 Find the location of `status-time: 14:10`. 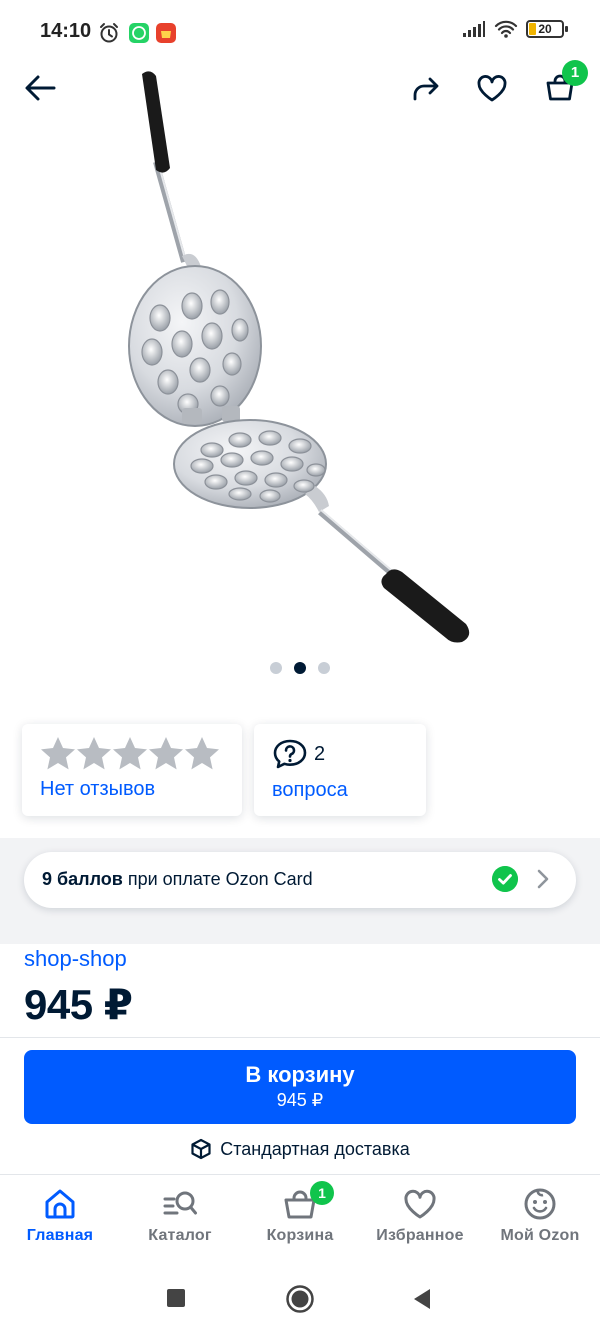

status-time: 14:10 is located at coordinates (66, 31).